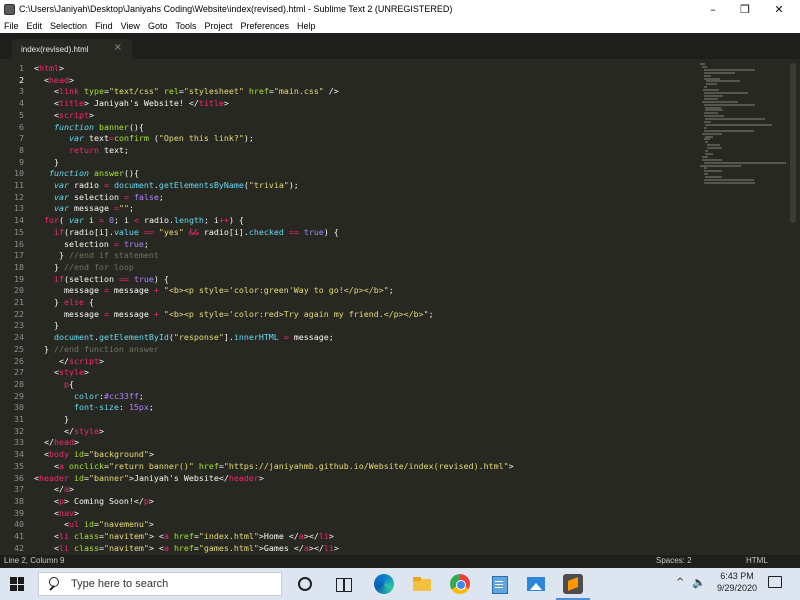 The image size is (800, 600). I want to click on code-line: return text;, so click(81, 151).